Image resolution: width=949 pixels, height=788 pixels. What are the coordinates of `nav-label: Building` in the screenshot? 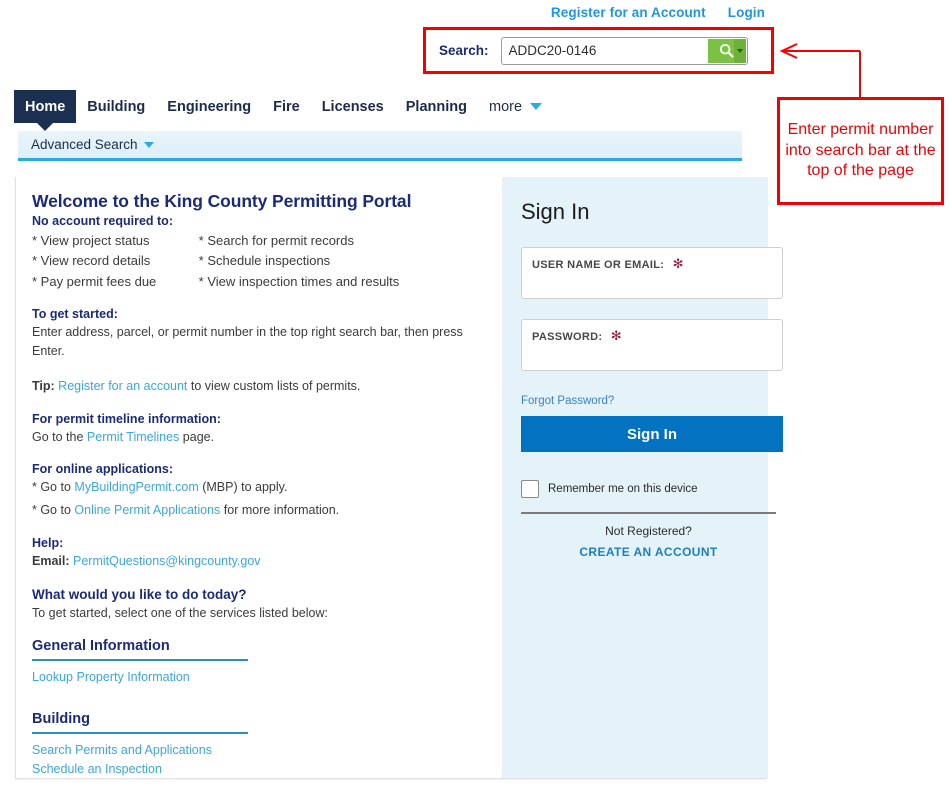 It's located at (116, 106).